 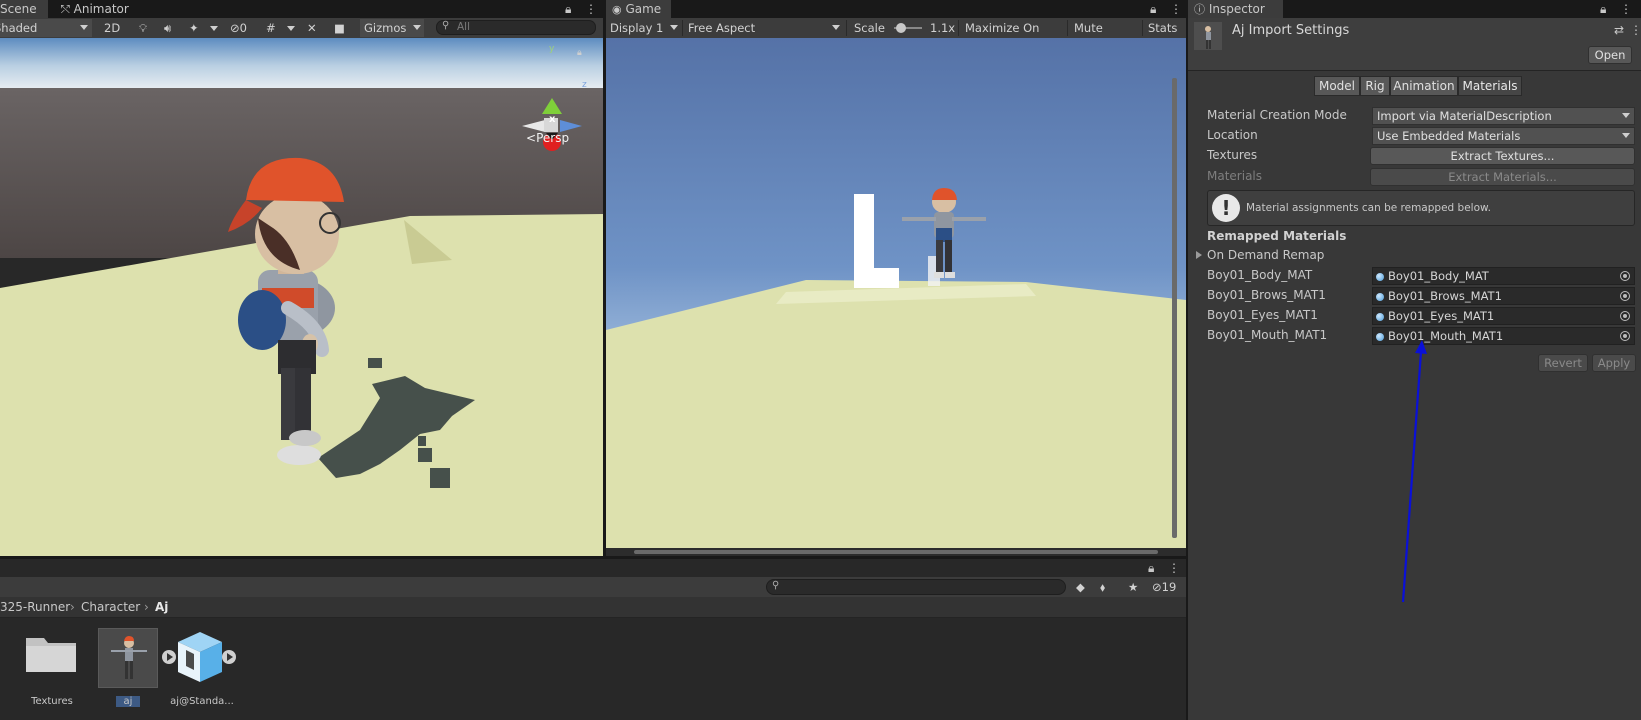 I want to click on gizmos-dropdown: Gizmos, so click(x=392, y=28).